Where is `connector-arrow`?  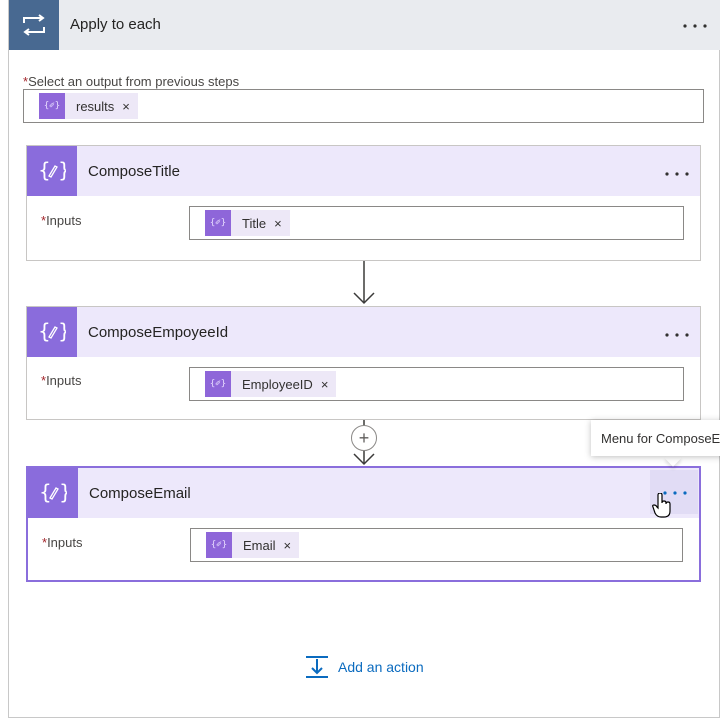 connector-arrow is located at coordinates (364, 283).